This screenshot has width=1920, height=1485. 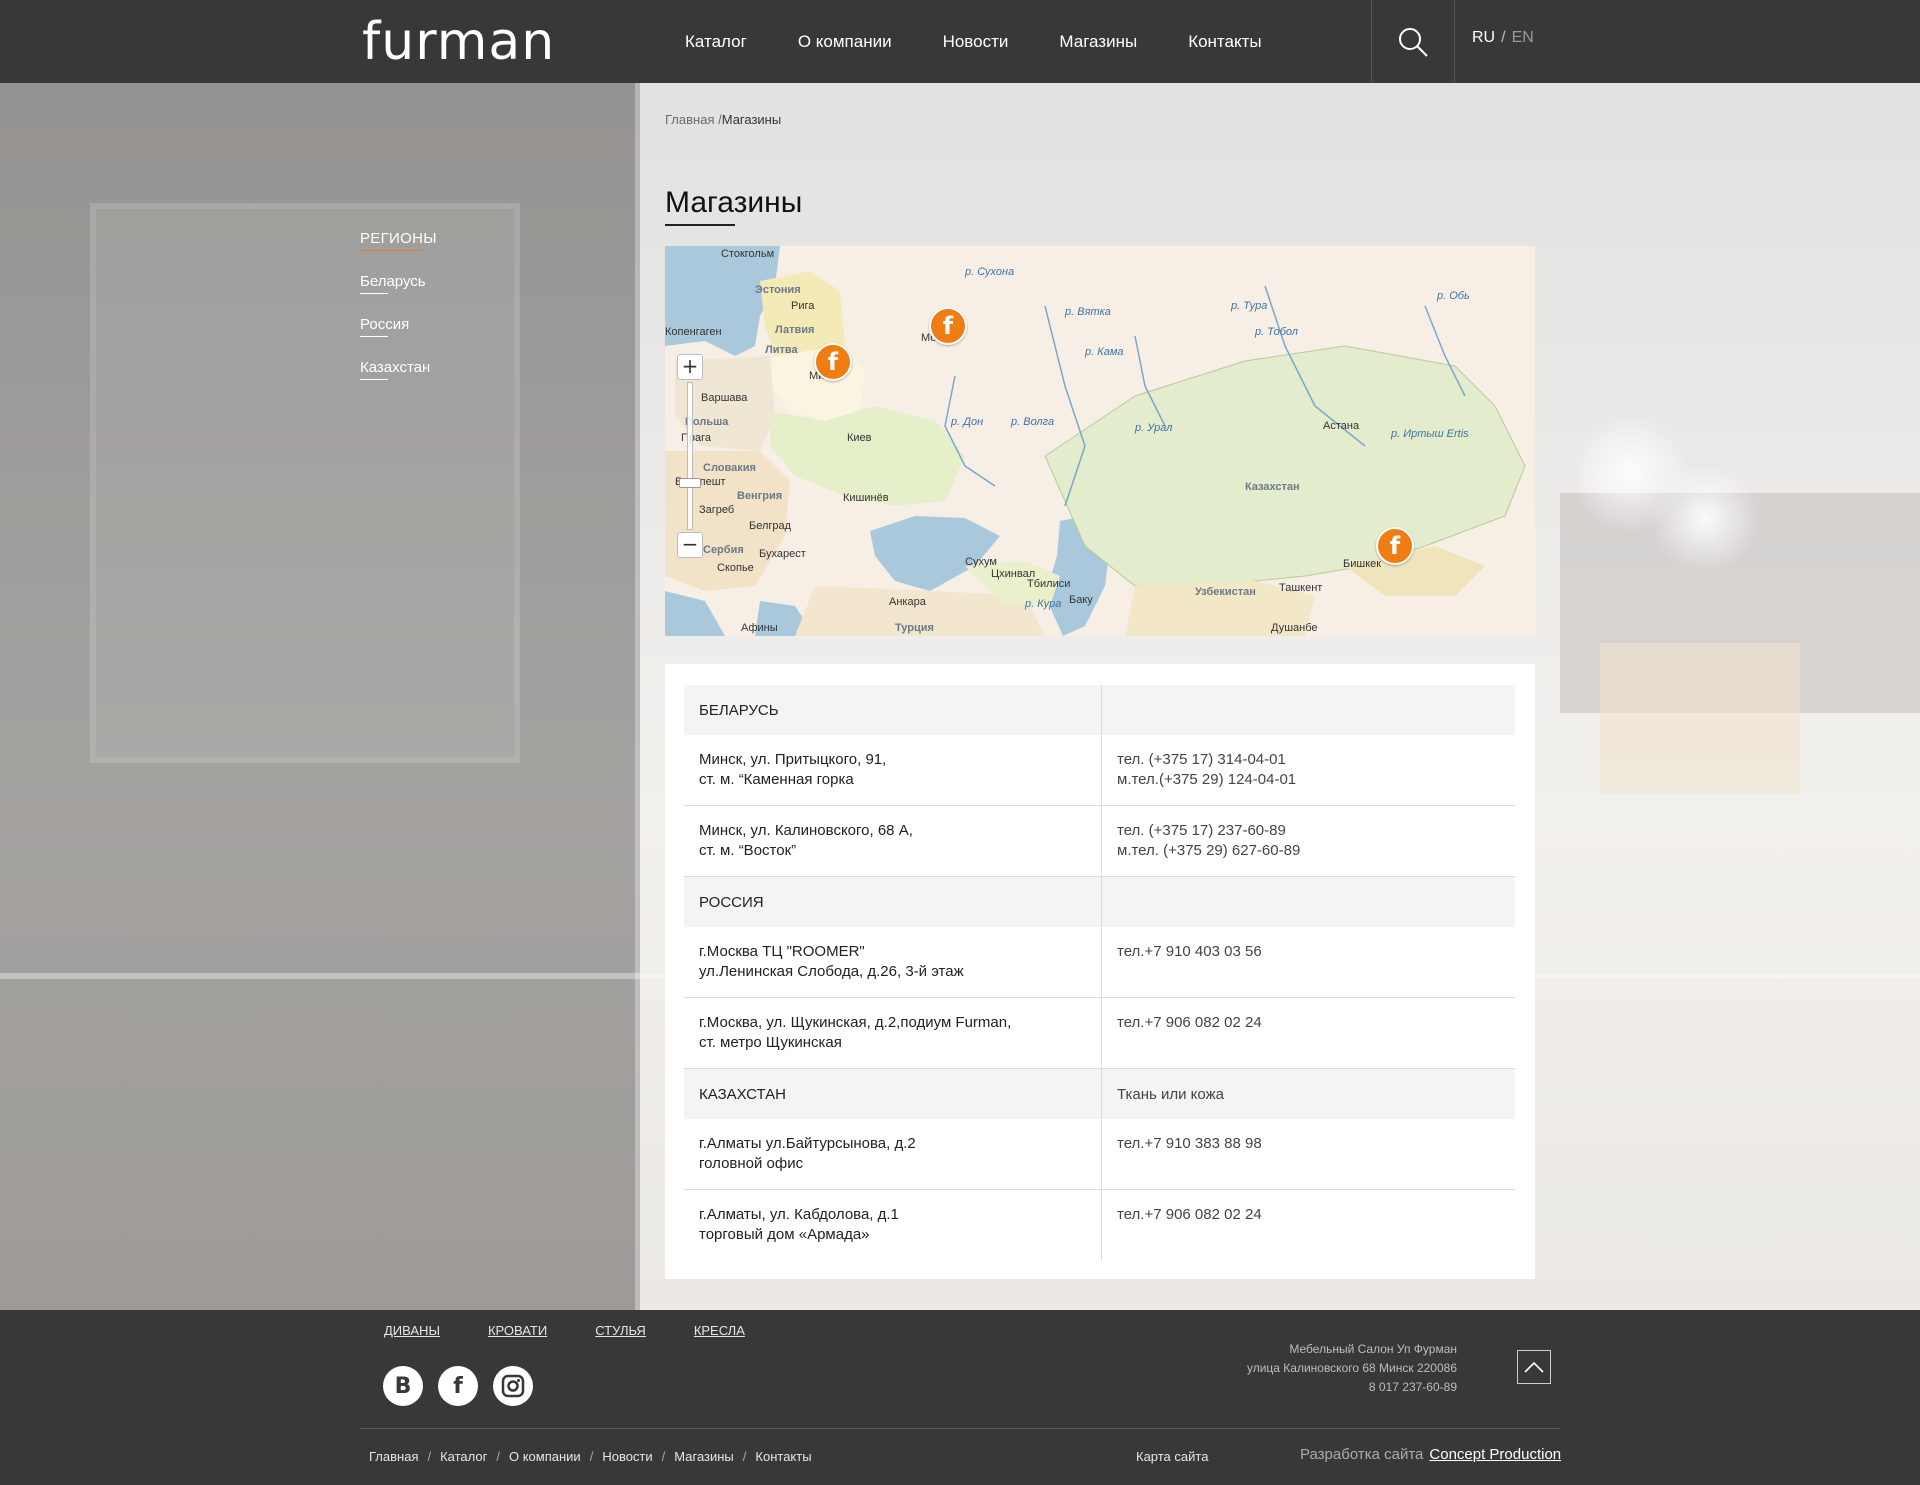 I want to click on nav-item-news: Новости, so click(x=976, y=42).